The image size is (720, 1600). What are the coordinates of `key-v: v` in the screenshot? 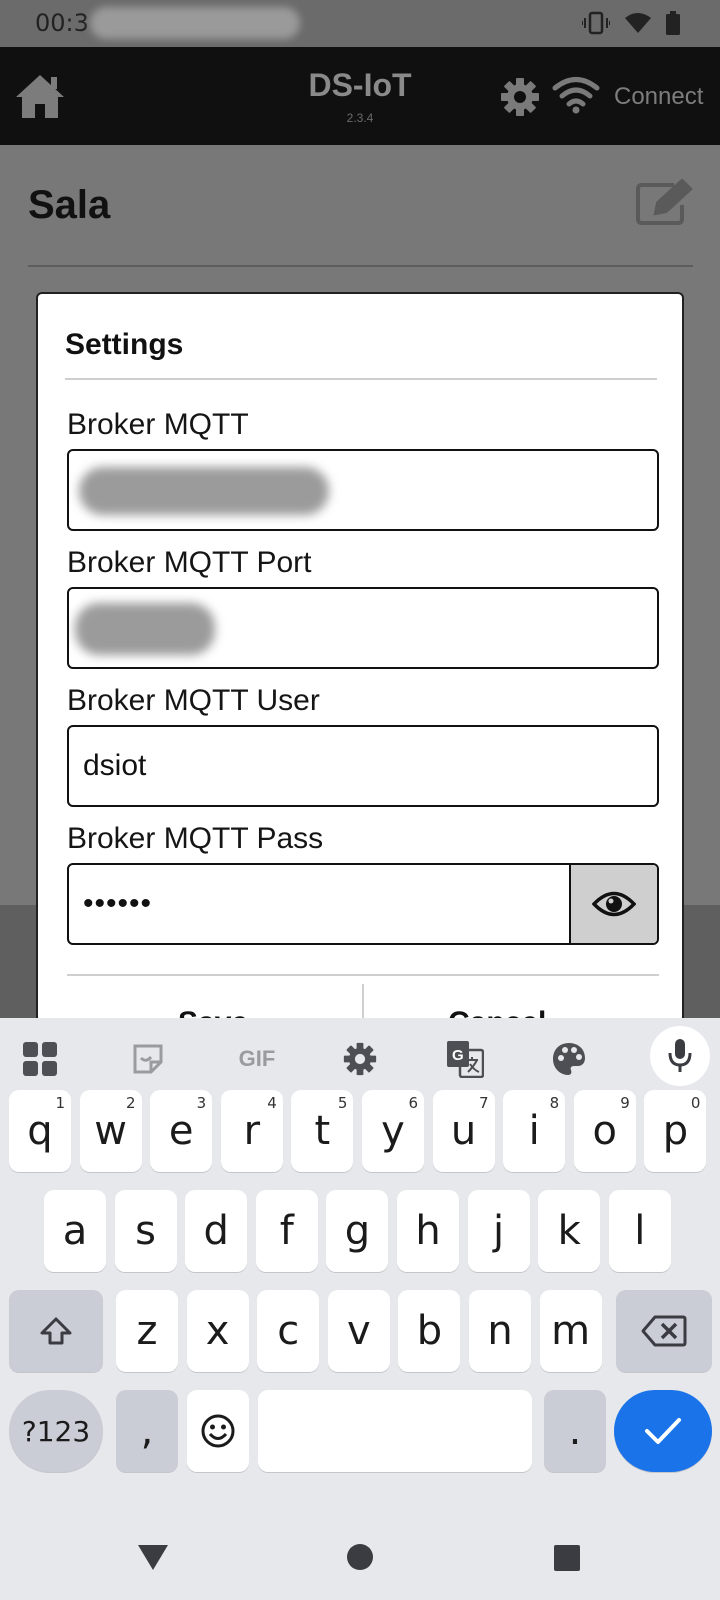 It's located at (358, 1331).